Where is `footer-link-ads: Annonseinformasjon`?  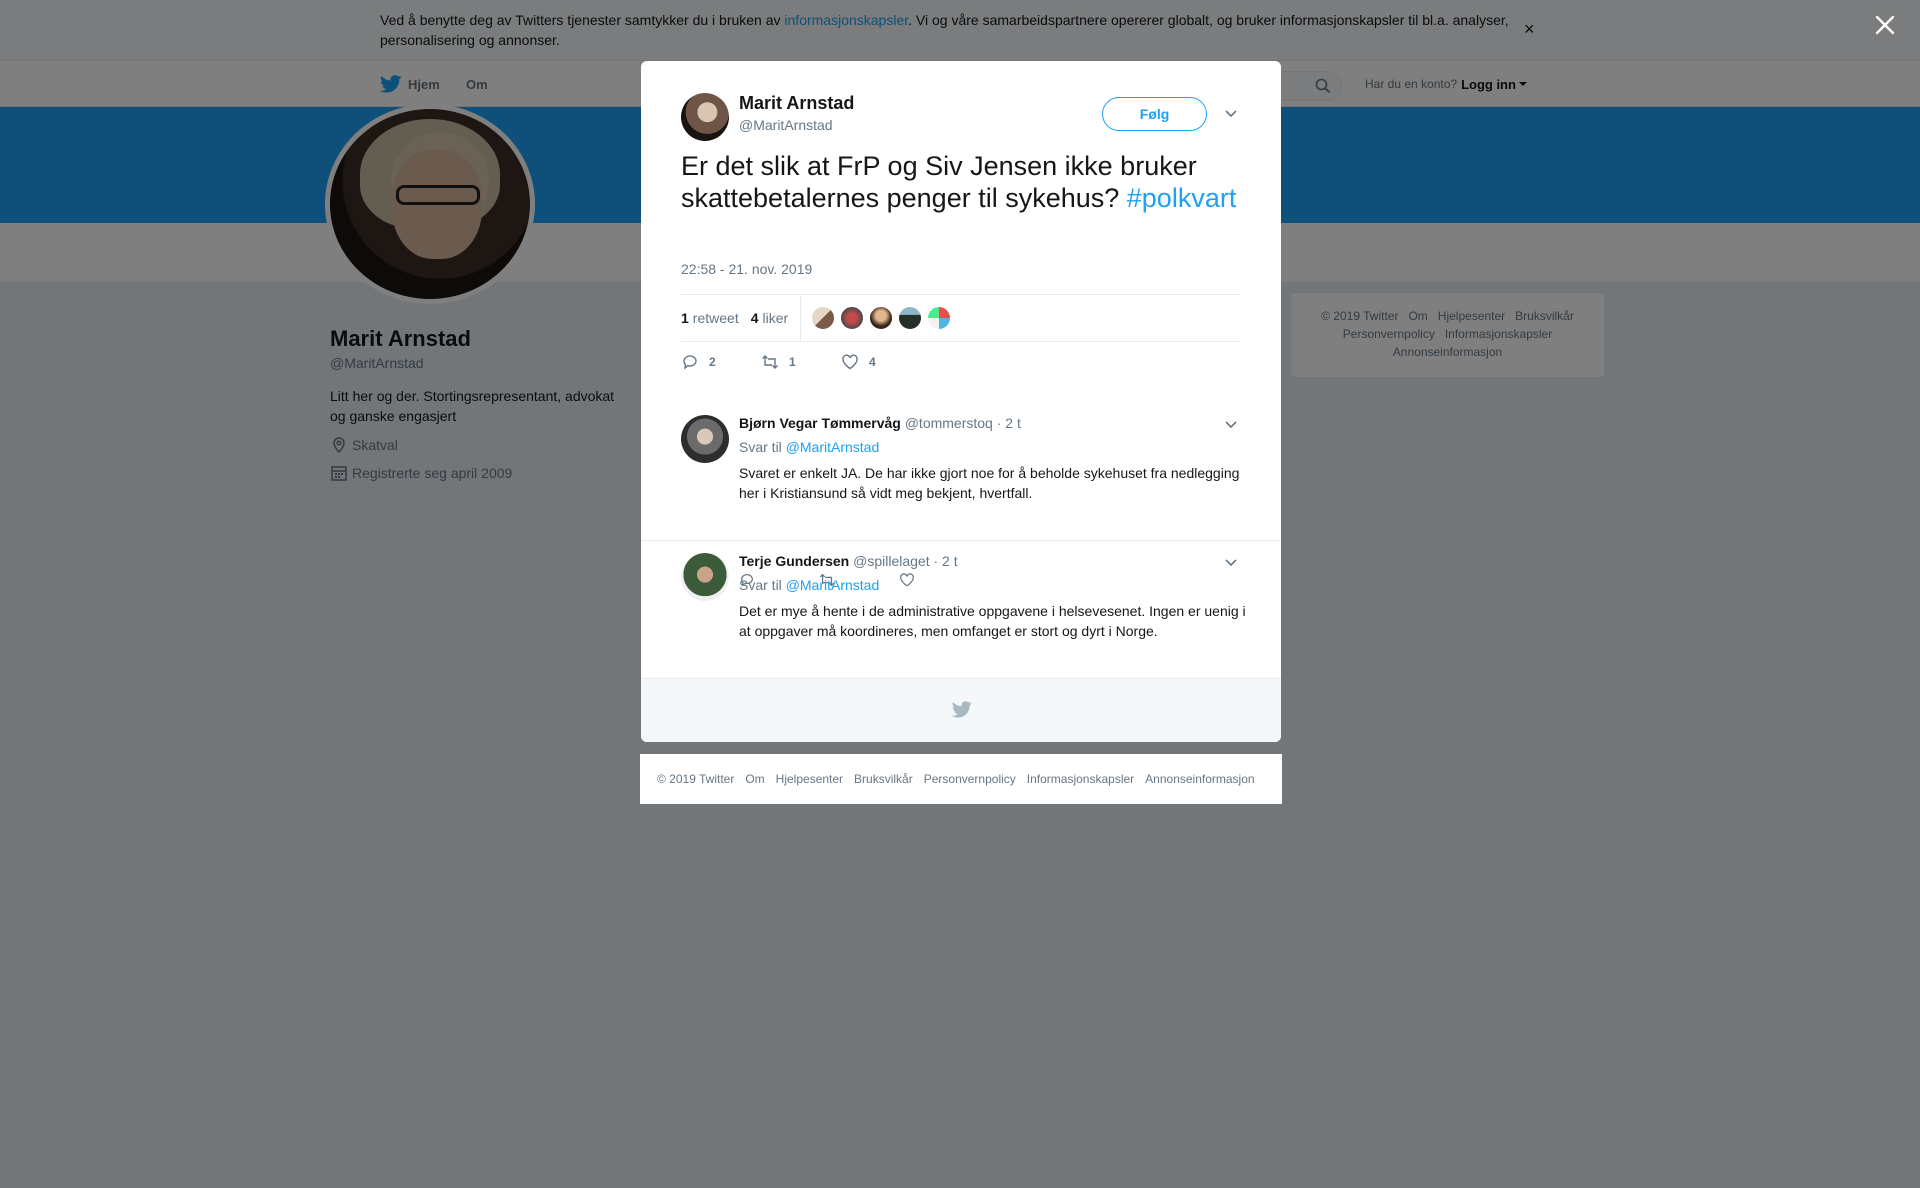
footer-link-ads: Annonseinformasjon is located at coordinates (1199, 779).